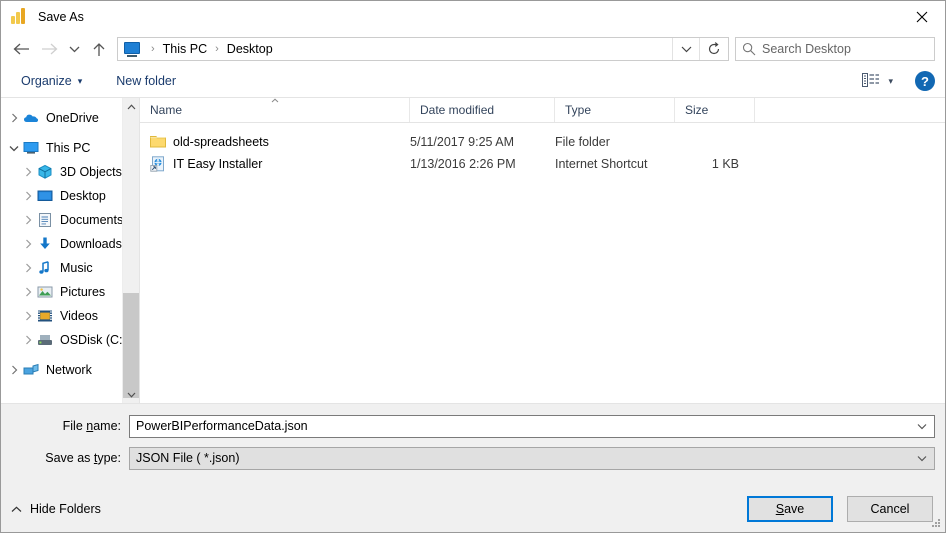 Image resolution: width=946 pixels, height=533 pixels. I want to click on address-chevron-down-icon, so click(685, 49).